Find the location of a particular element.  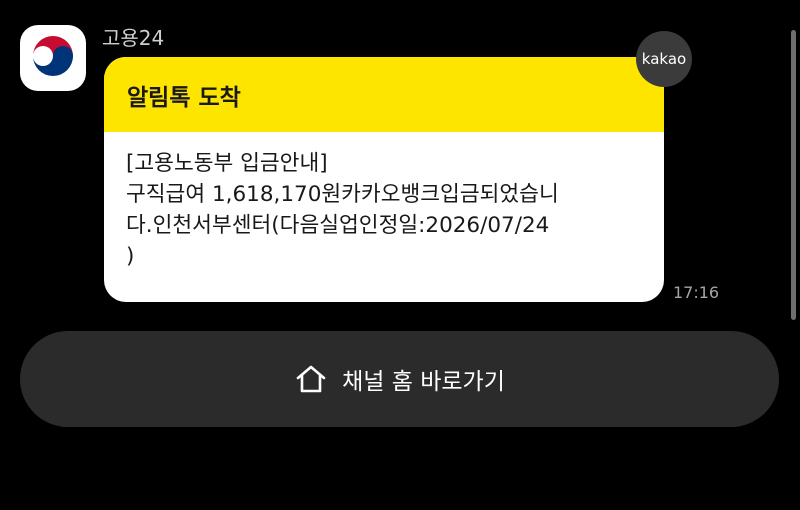

kakao-badge: kakao is located at coordinates (664, 59).